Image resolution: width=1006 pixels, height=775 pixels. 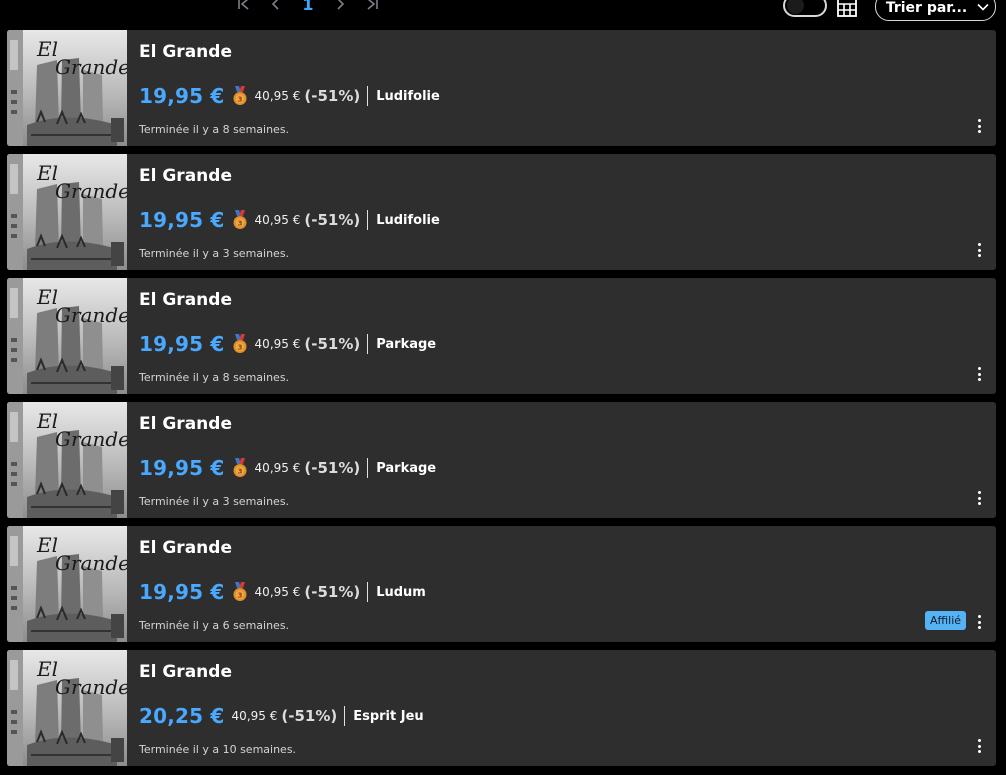 What do you see at coordinates (983, 7) in the screenshot?
I see `chevron-down-icon` at bounding box center [983, 7].